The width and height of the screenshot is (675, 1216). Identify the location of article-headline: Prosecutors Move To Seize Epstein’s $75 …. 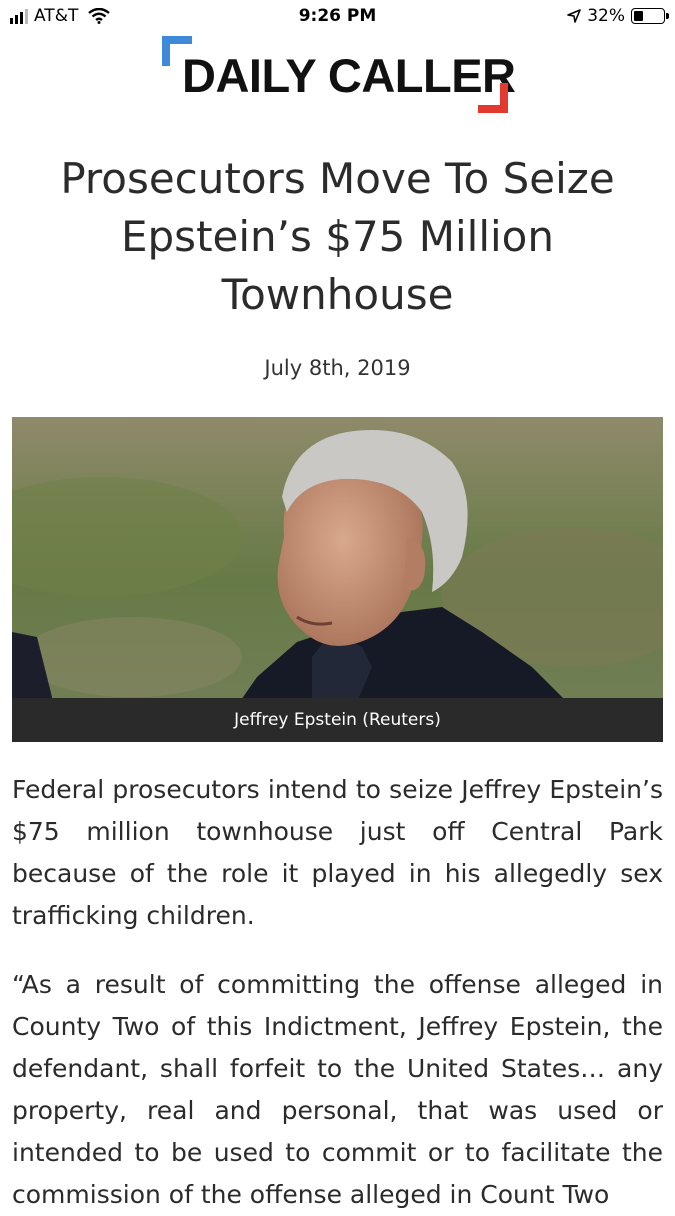
(337, 236).